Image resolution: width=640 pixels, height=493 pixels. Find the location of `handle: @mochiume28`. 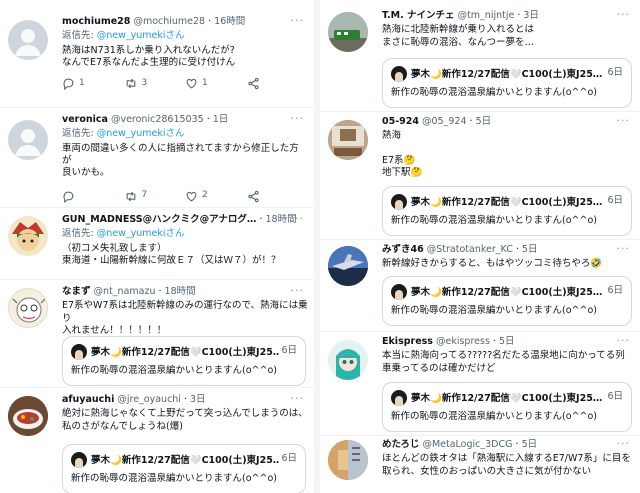

handle: @mochiume28 is located at coordinates (169, 21).